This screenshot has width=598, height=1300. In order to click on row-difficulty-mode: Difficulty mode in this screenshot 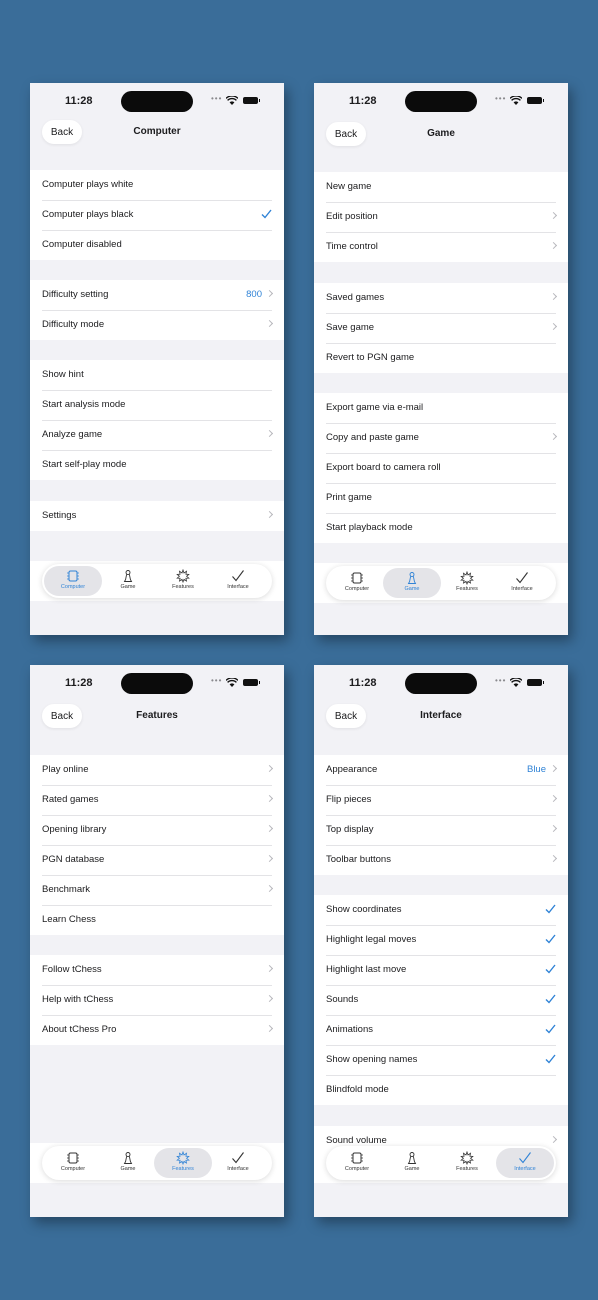, I will do `click(157, 325)`.